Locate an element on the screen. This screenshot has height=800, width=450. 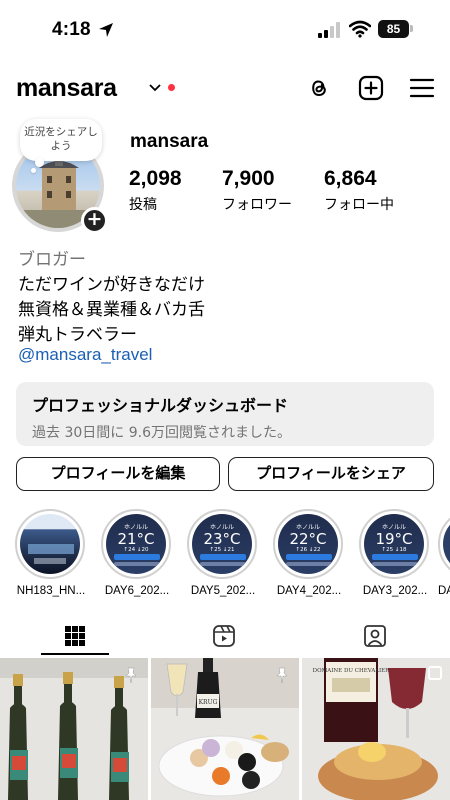
professional-dashboard: プロフェッショナルダッシュボード 過去 30日間に 9.6万回閲覧されました。 is located at coordinates (225, 414).